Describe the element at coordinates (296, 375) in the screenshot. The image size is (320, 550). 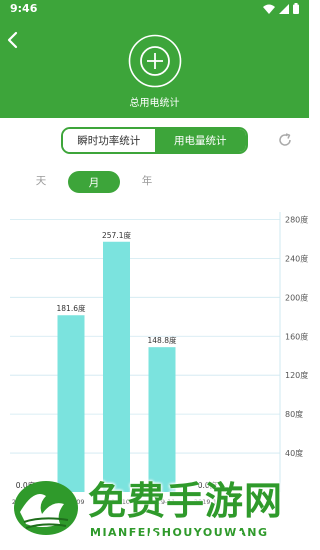
I see `y-tick-label: 120度` at that location.